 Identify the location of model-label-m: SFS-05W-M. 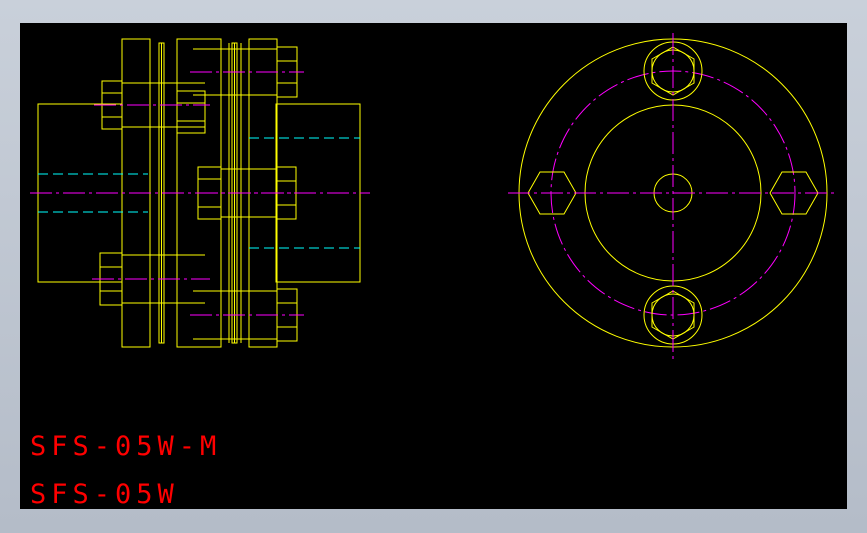
(126, 446).